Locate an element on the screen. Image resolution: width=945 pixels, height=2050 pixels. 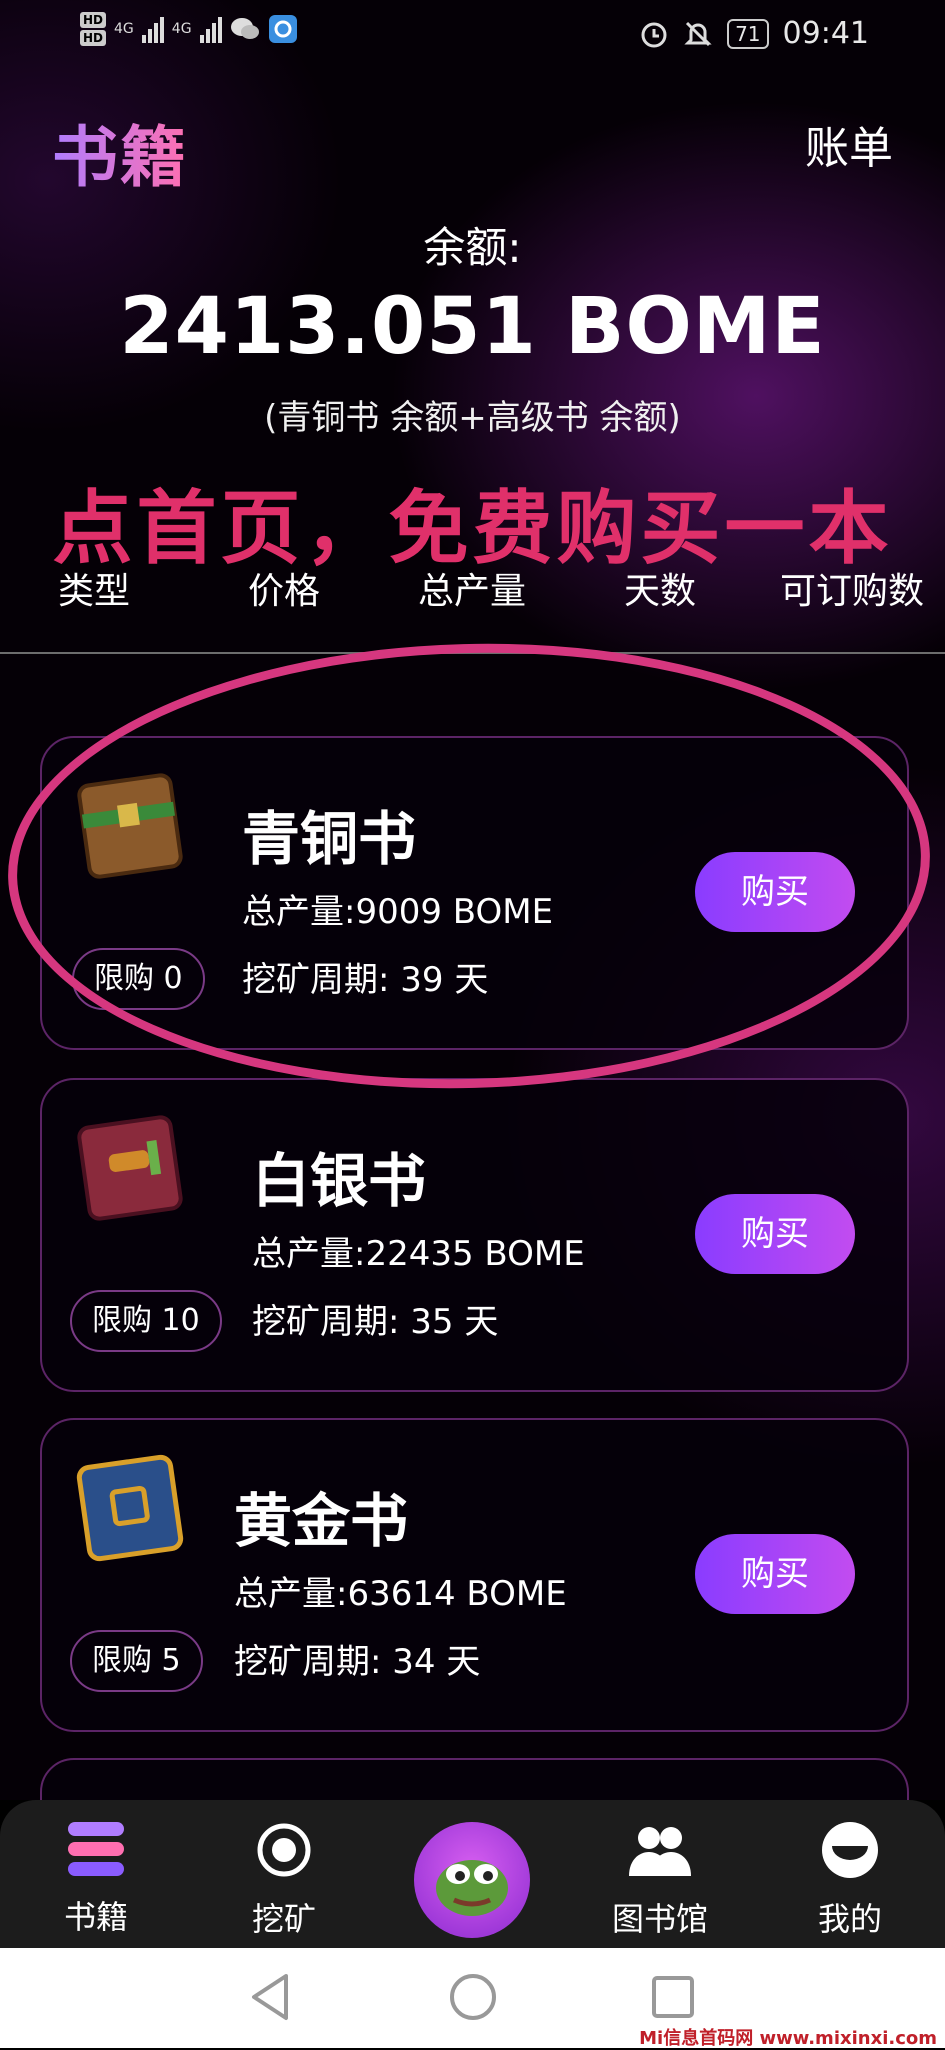
bill-link: 账单 is located at coordinates (849, 144).